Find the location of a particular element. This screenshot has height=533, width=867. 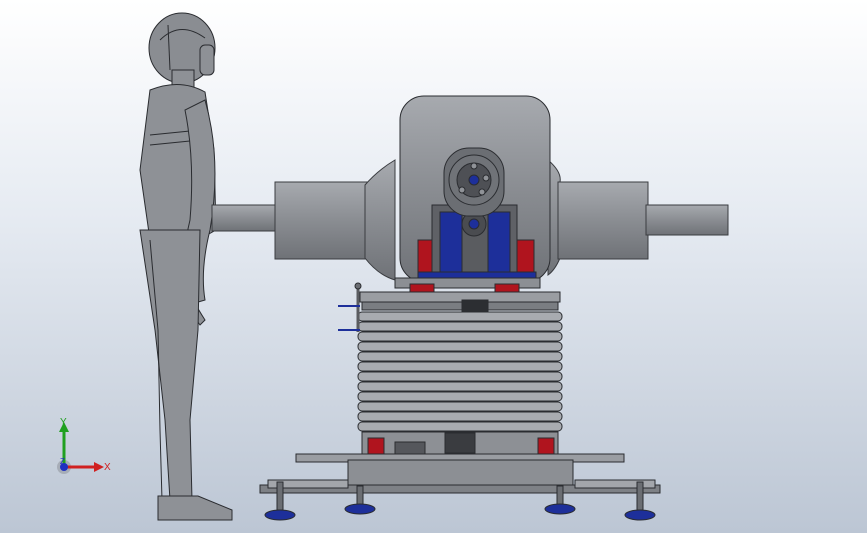

base-frame is located at coordinates (460, 487).